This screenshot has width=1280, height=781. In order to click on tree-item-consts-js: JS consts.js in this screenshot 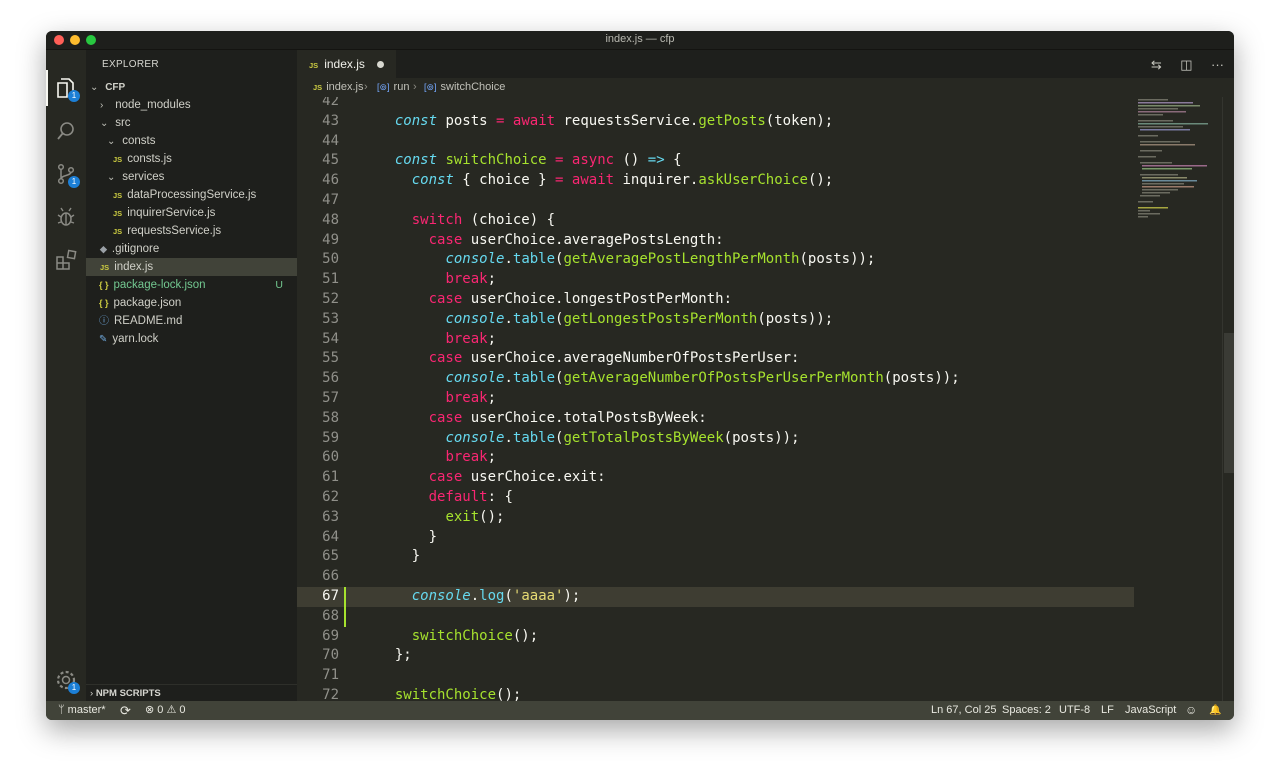, I will do `click(191, 159)`.